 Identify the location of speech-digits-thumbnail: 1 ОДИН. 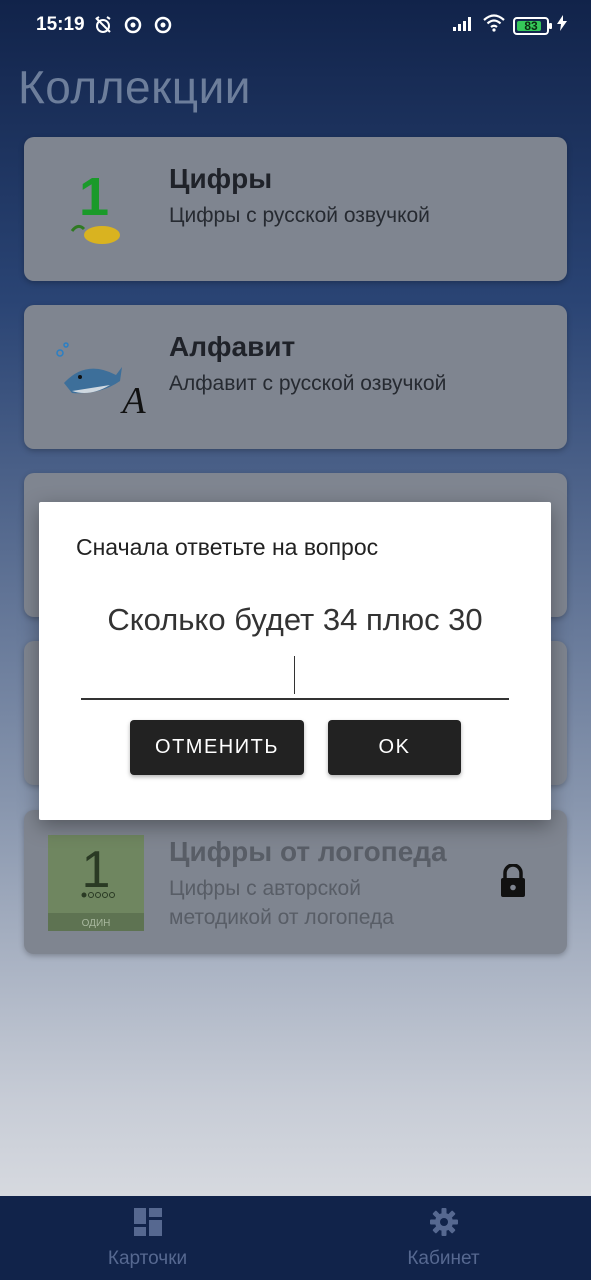
(96, 883).